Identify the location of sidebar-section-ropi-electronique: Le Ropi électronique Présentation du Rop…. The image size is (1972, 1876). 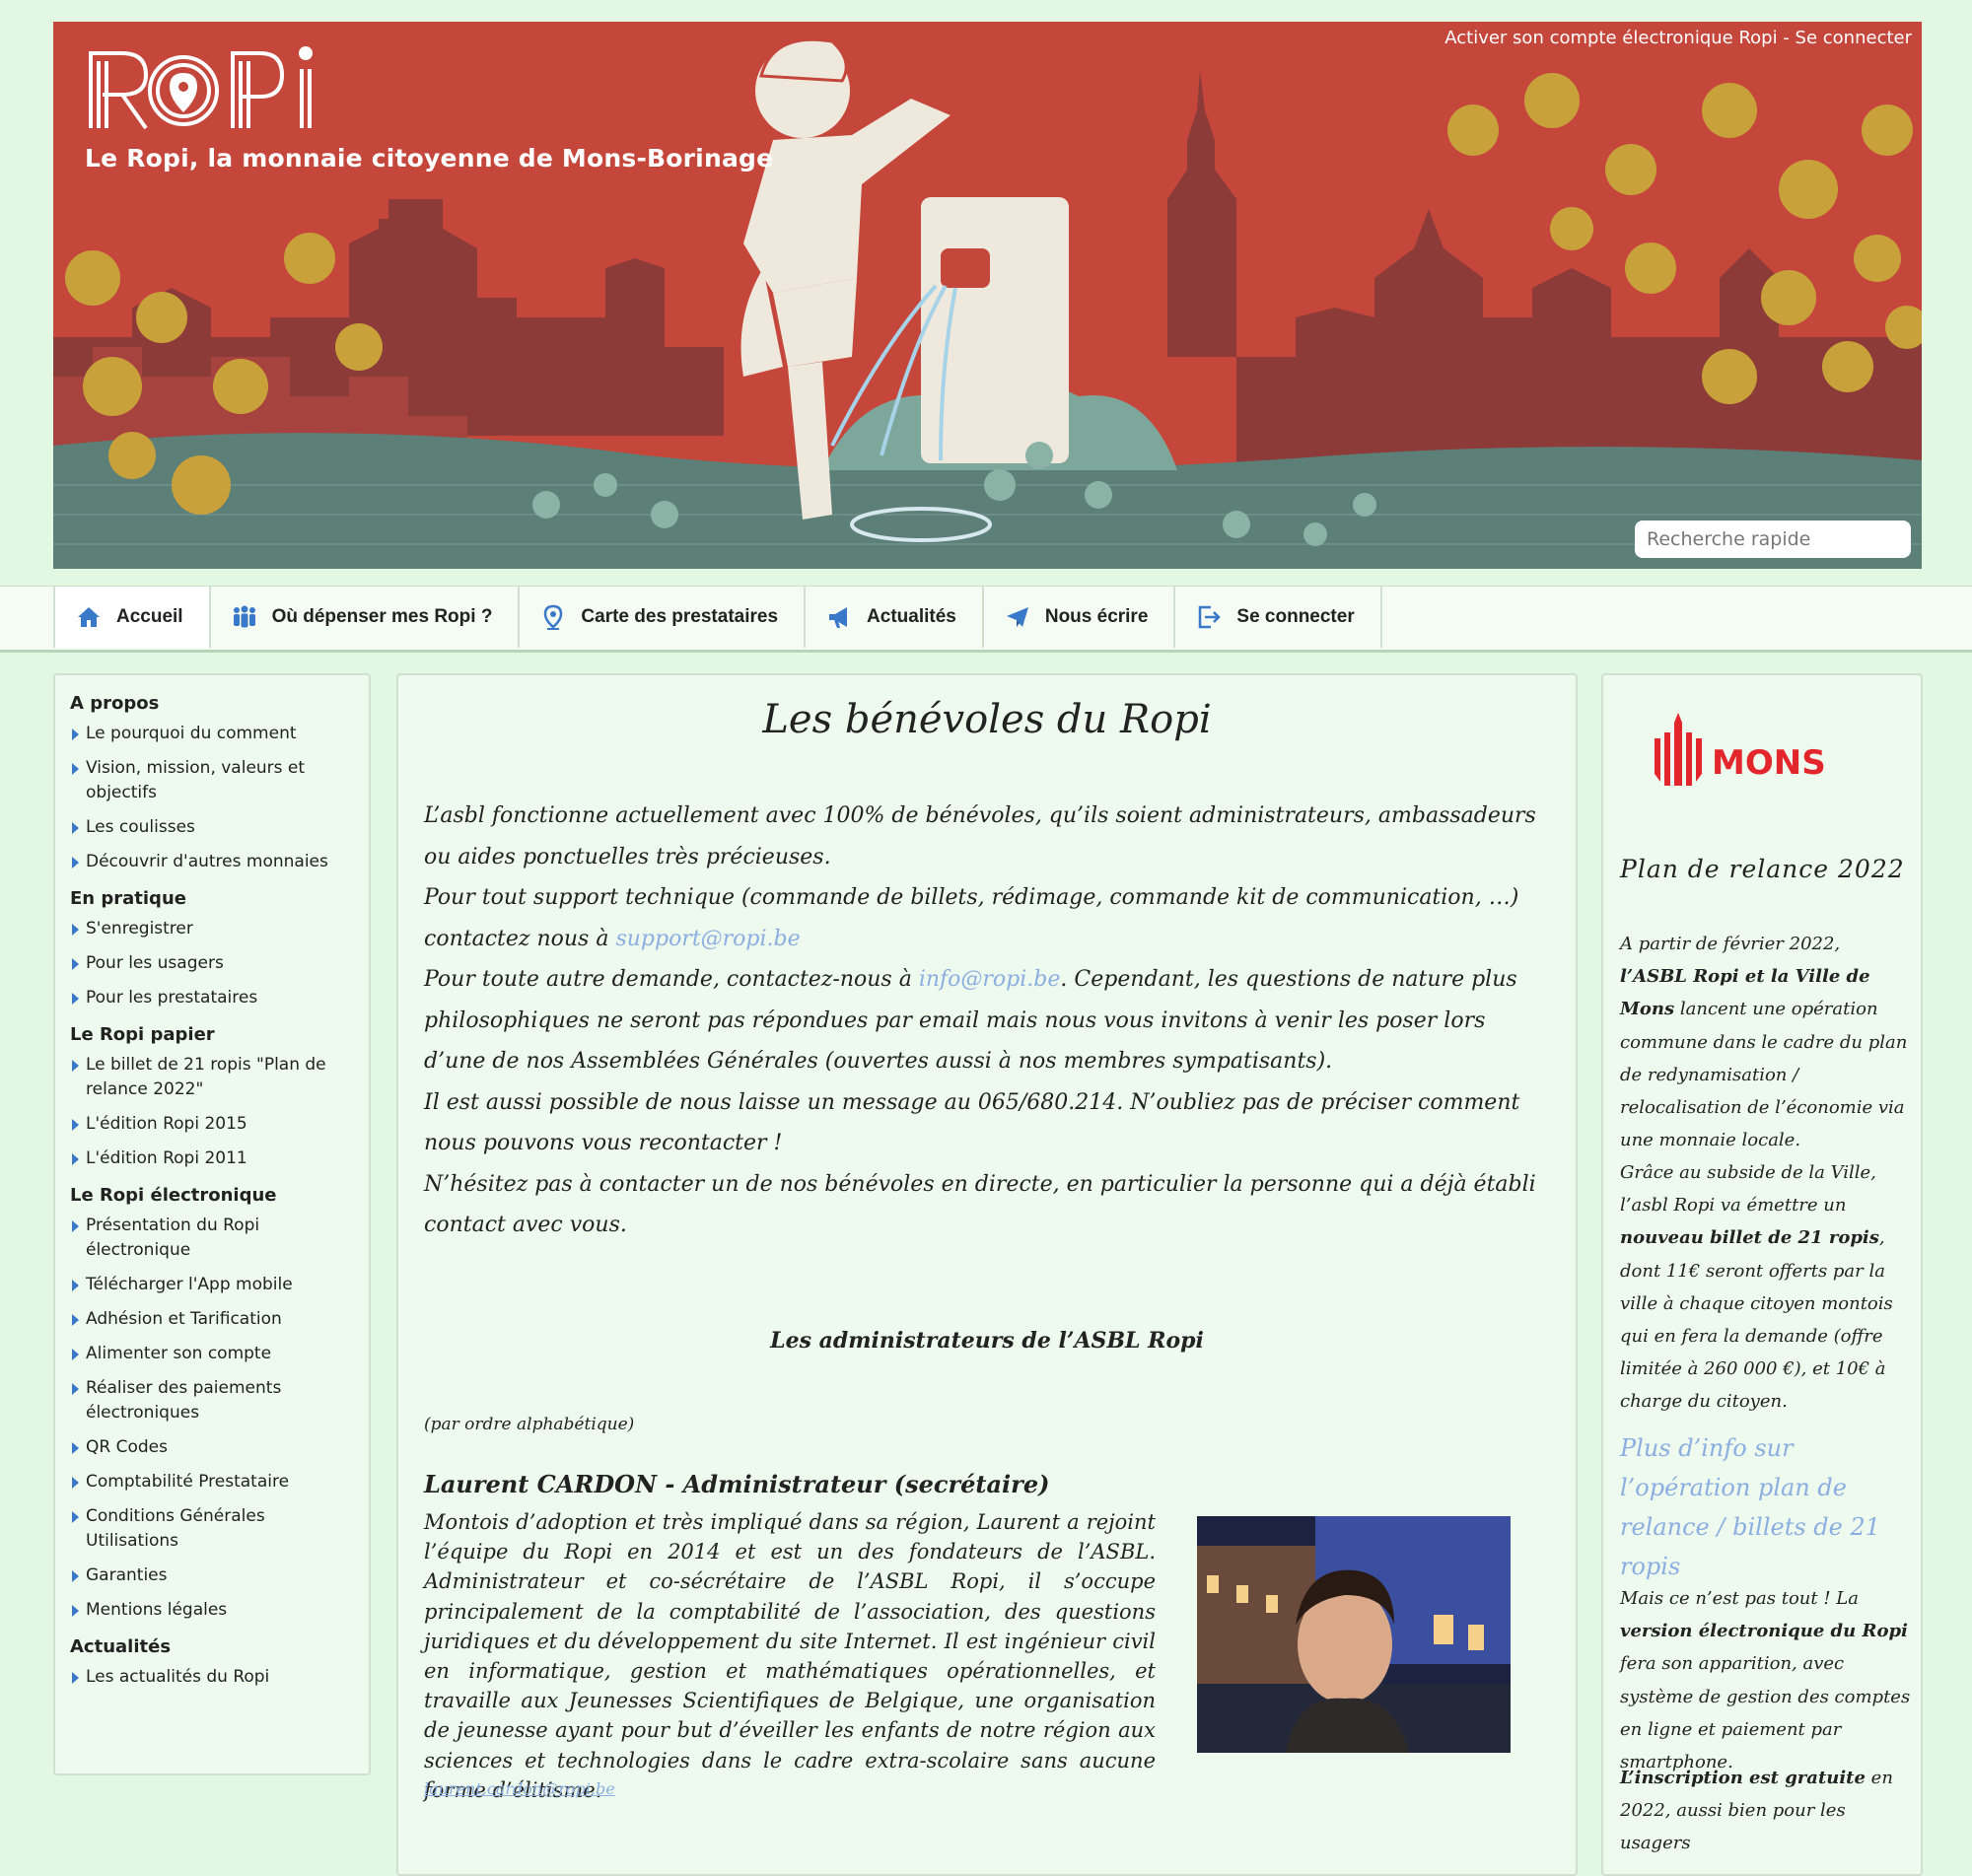
(219, 1404).